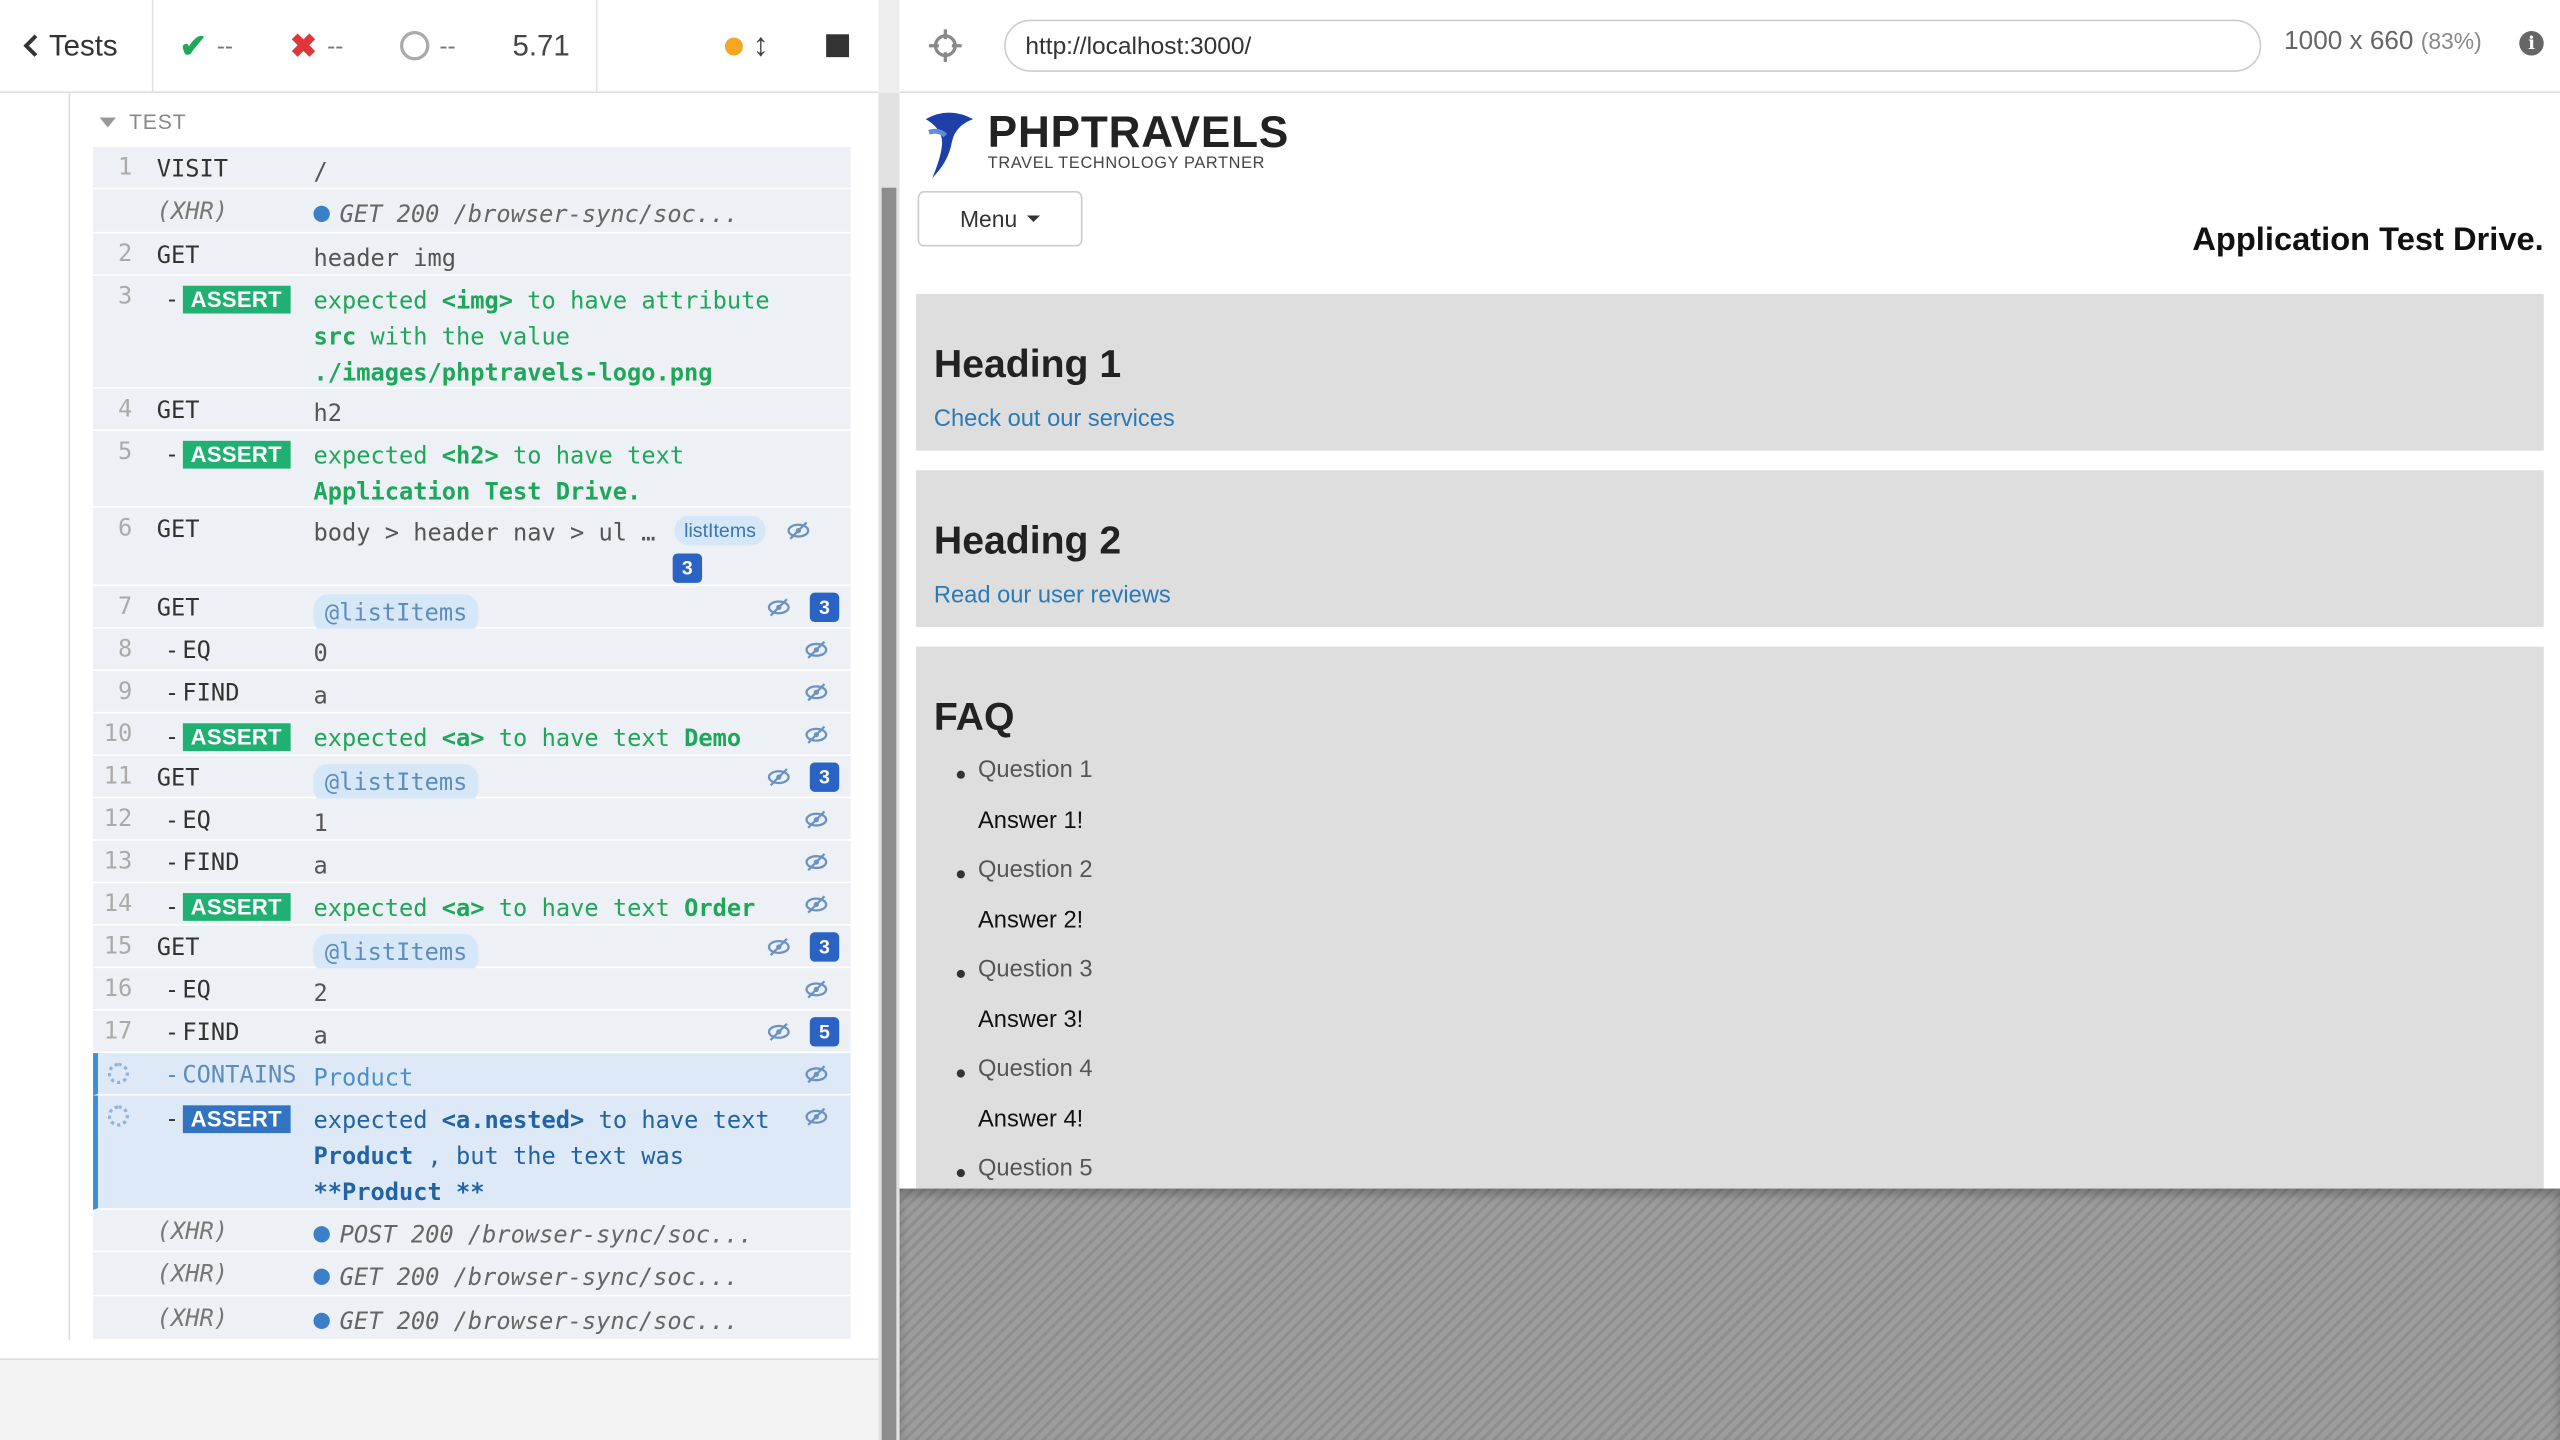 The width and height of the screenshot is (2560, 1440). I want to click on command-row: 11 GET @listItems 3, so click(472, 779).